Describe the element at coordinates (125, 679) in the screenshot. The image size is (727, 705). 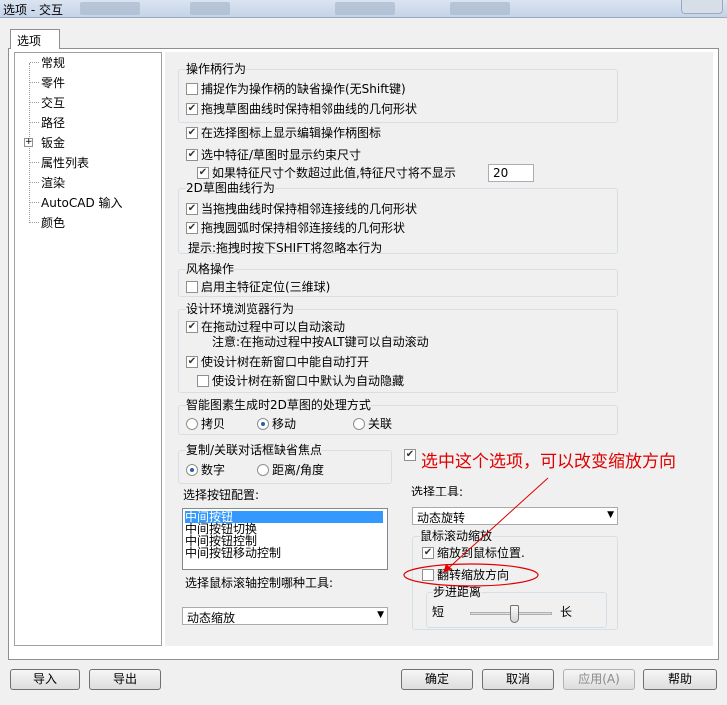
I see `export-button: 导出` at that location.